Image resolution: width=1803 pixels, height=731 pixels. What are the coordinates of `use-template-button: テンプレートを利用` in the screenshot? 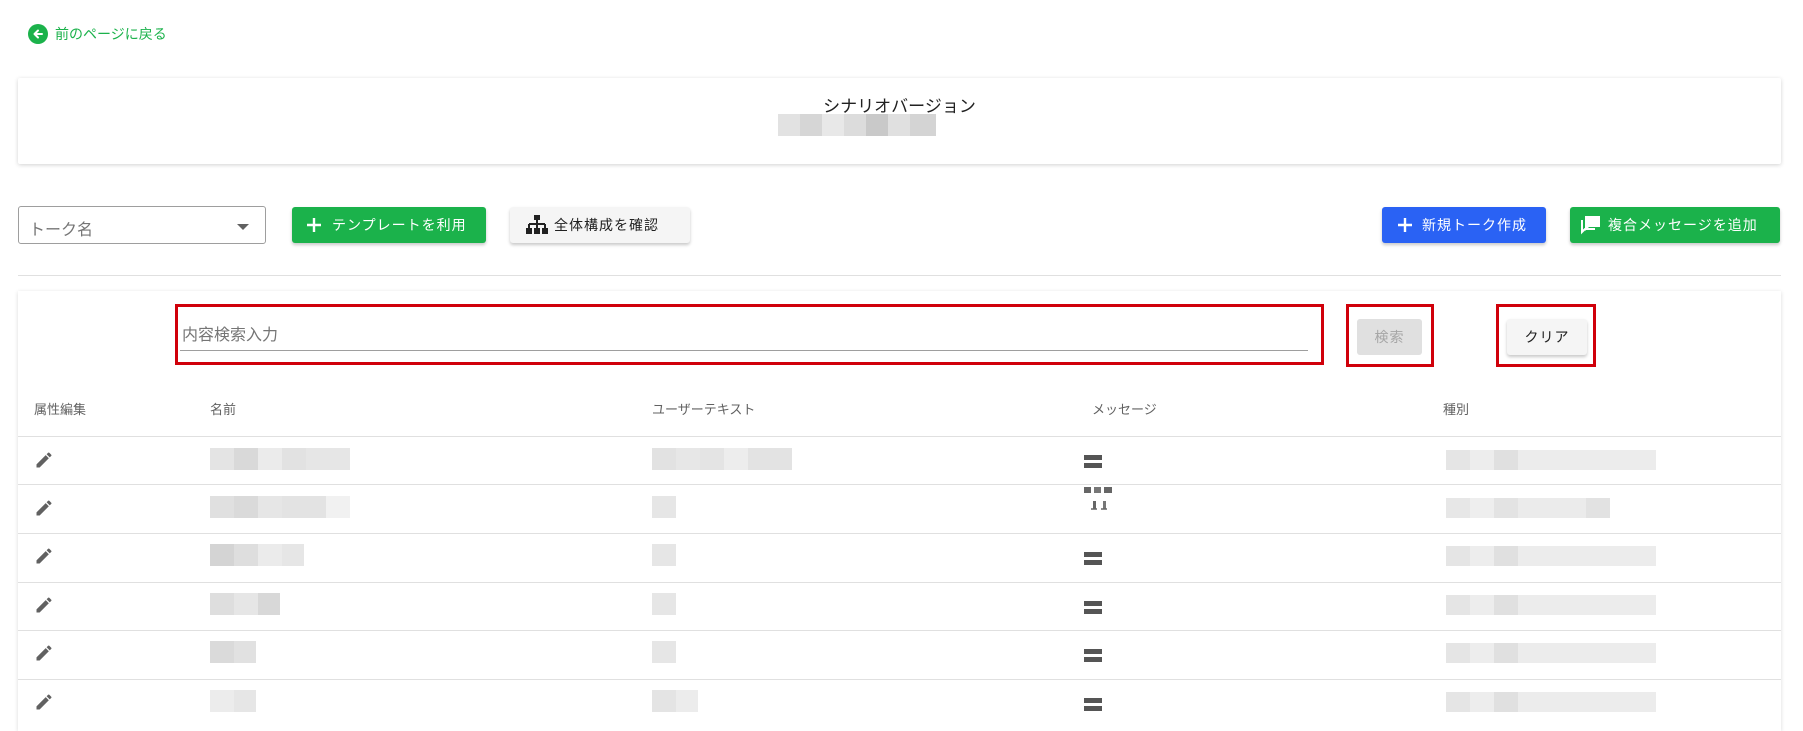 It's located at (389, 225).